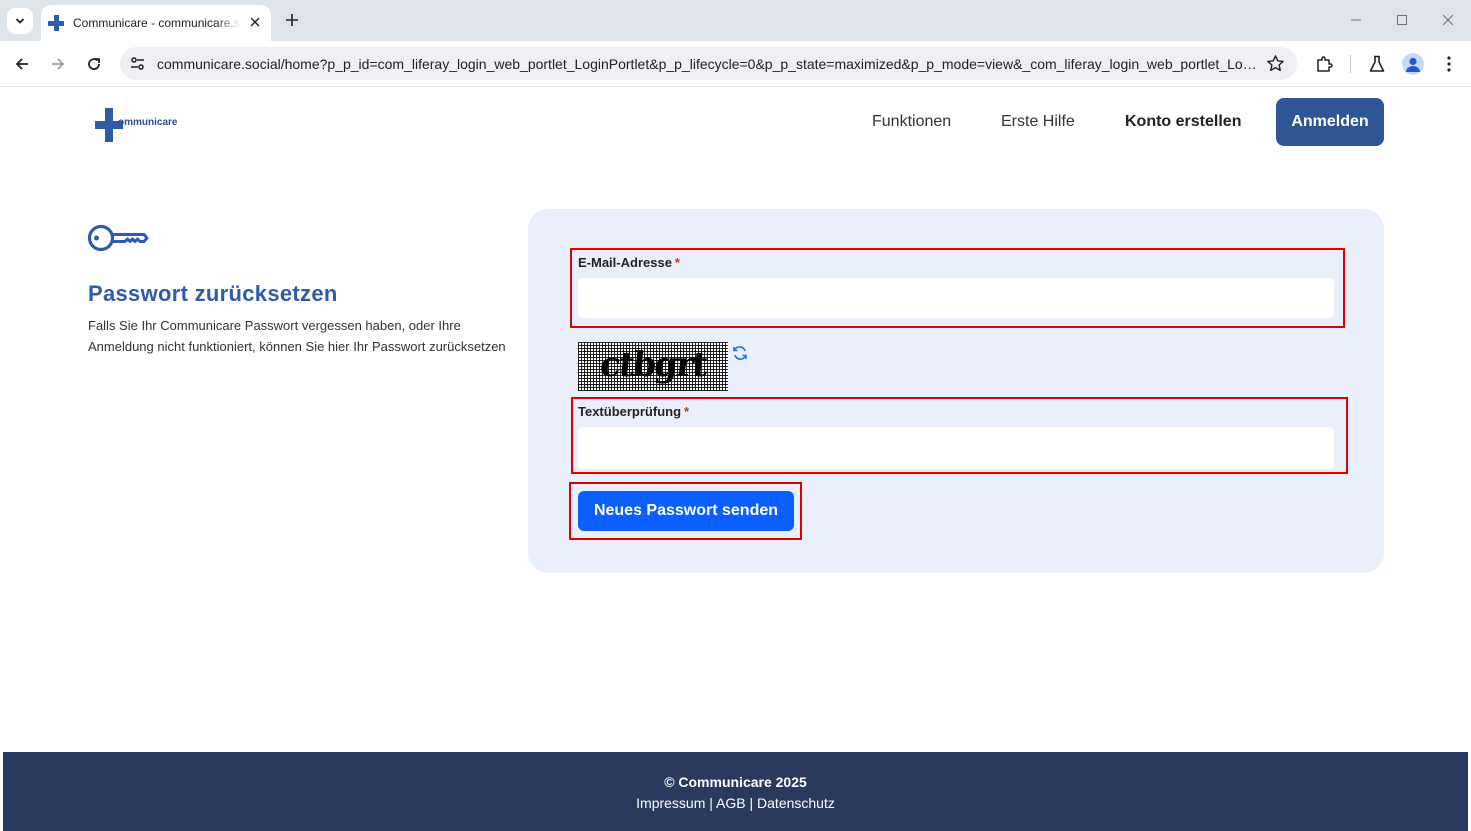 Image resolution: width=1471 pixels, height=831 pixels. I want to click on text-verification-label-text: Textüberprüfung, so click(630, 411).